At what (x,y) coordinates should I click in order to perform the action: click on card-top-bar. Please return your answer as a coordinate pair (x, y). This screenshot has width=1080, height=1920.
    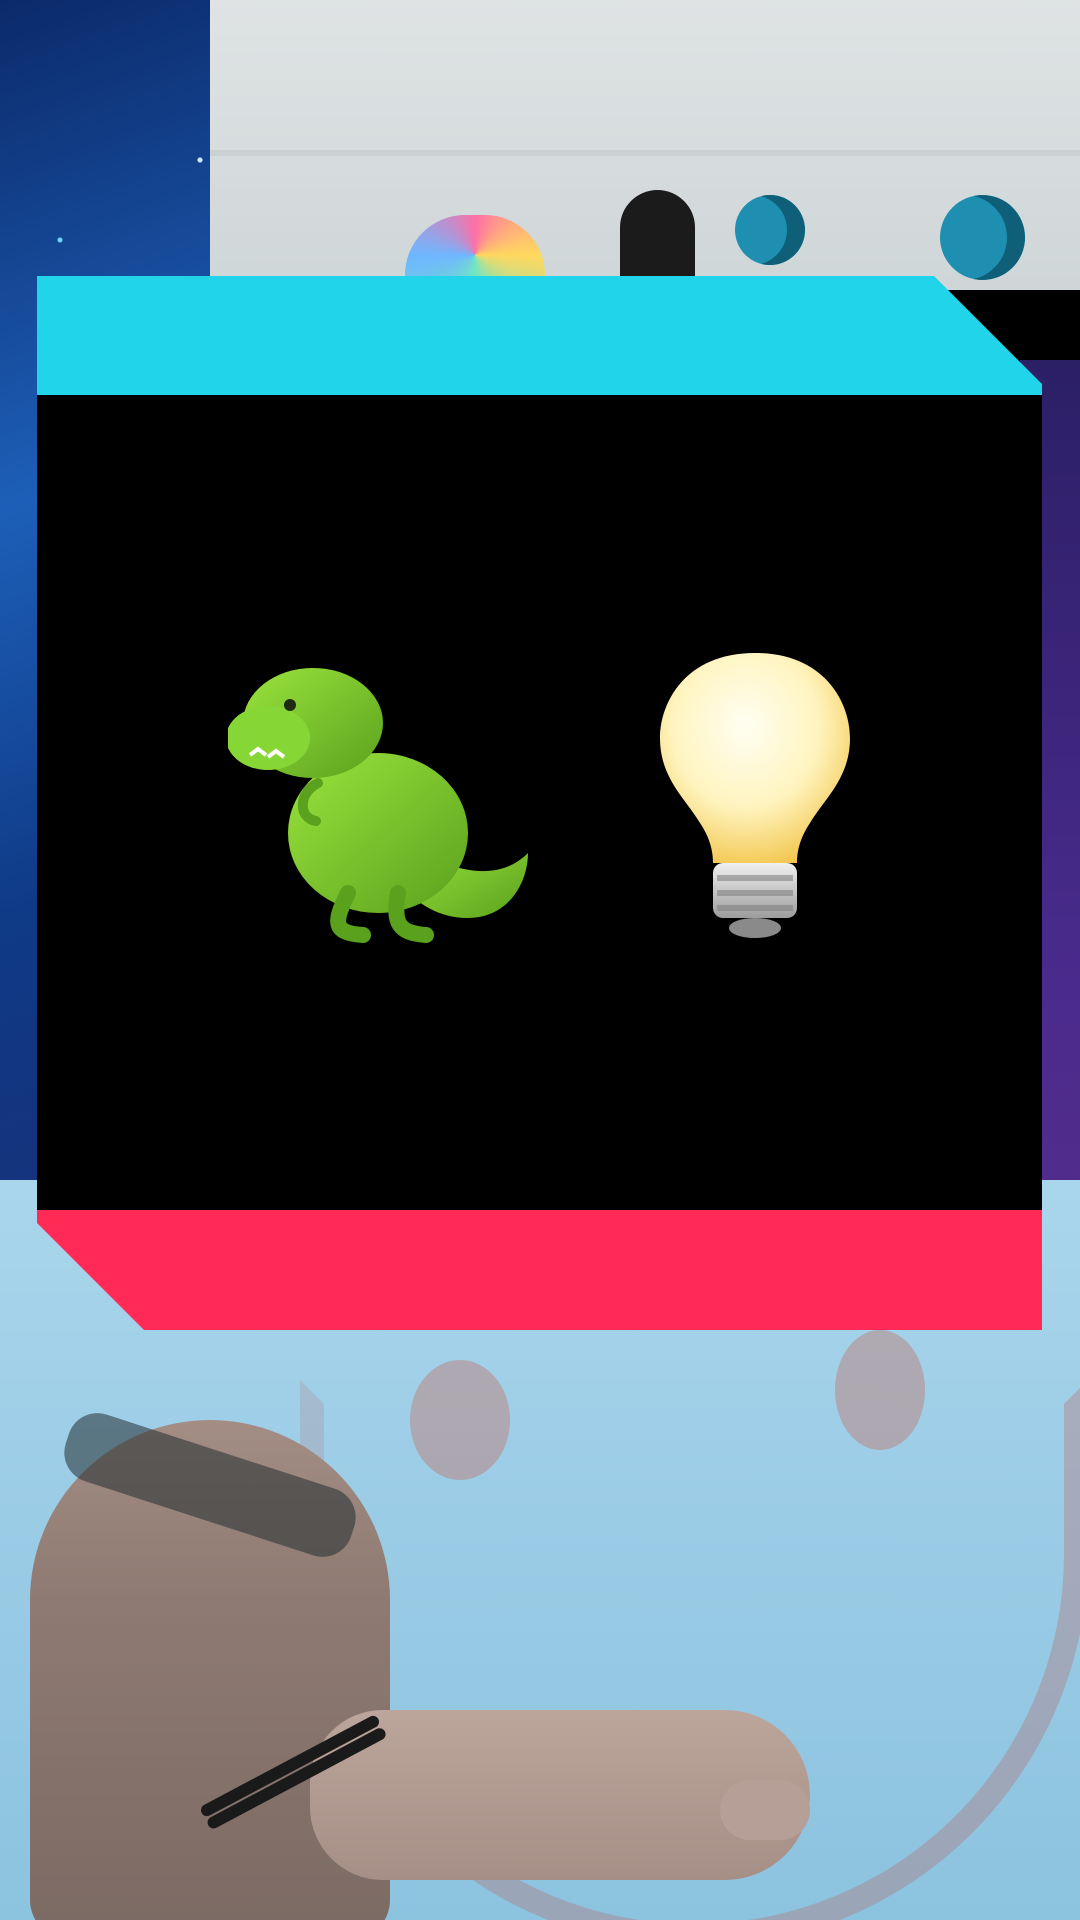
    Looking at the image, I should click on (539, 335).